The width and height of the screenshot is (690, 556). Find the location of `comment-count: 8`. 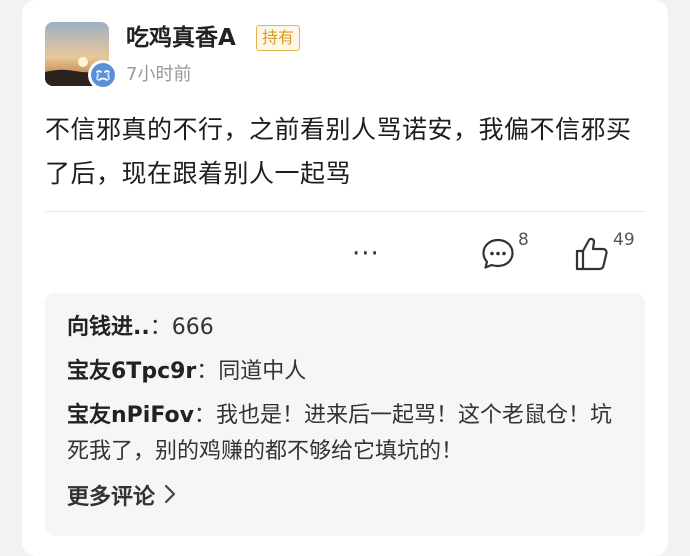

comment-count: 8 is located at coordinates (523, 240).